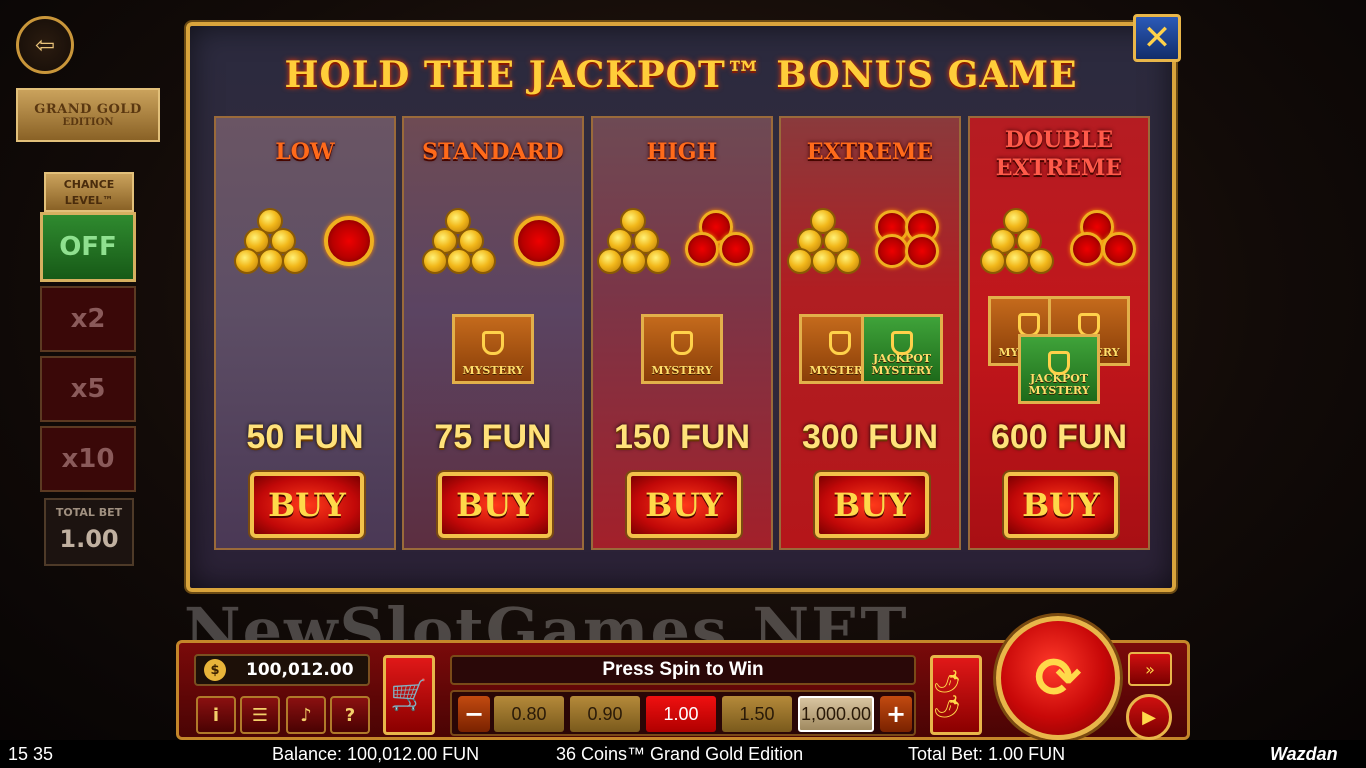  What do you see at coordinates (1059, 154) in the screenshot?
I see `card-title: DOUBLE EXTREME` at bounding box center [1059, 154].